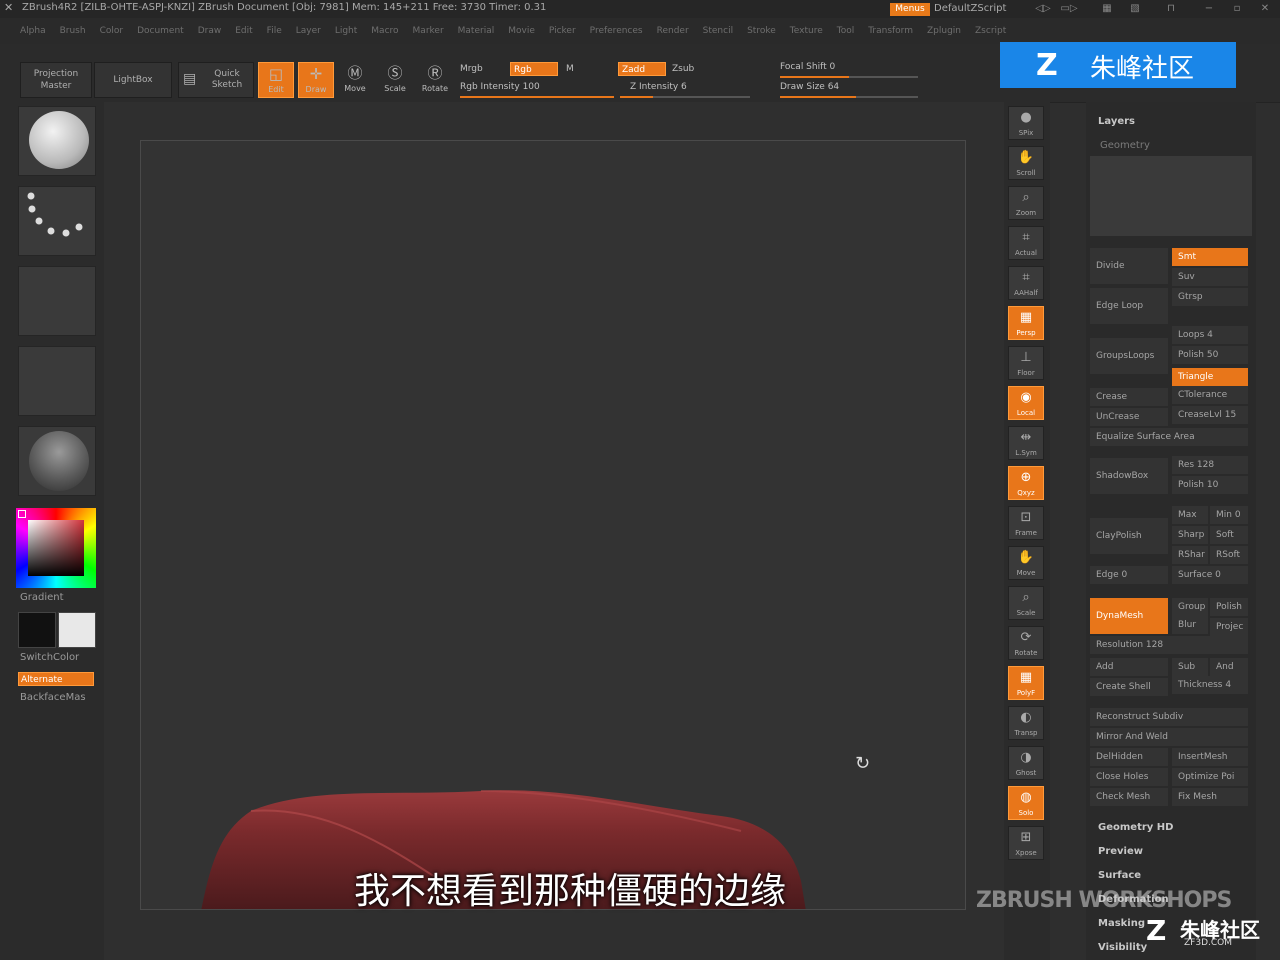 This screenshot has width=1280, height=960. Describe the element at coordinates (683, 69) in the screenshot. I see `zsub-toggle: Zsub` at that location.